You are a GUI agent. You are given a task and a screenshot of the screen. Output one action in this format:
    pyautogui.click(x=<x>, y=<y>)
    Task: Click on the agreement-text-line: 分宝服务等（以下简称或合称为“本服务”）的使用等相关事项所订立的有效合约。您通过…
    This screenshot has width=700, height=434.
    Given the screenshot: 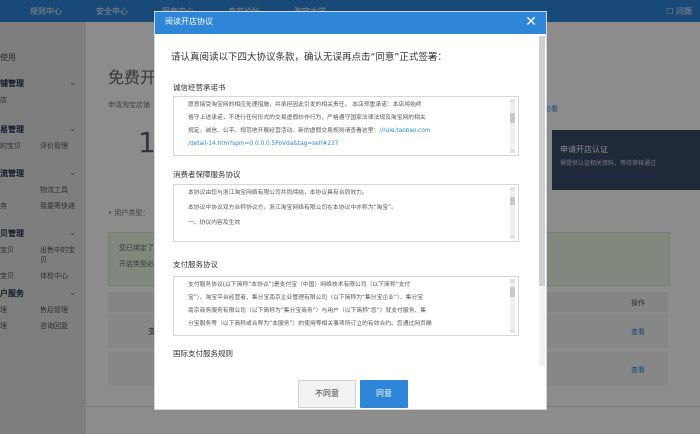 What is the action you would take?
    pyautogui.click(x=310, y=324)
    